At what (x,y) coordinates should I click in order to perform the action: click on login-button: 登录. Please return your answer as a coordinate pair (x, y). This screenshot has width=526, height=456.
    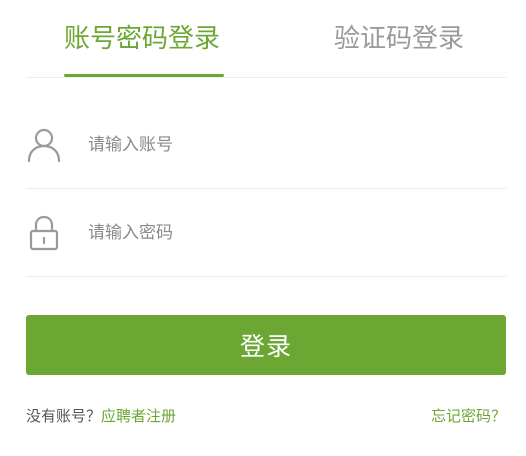
    Looking at the image, I should click on (266, 345).